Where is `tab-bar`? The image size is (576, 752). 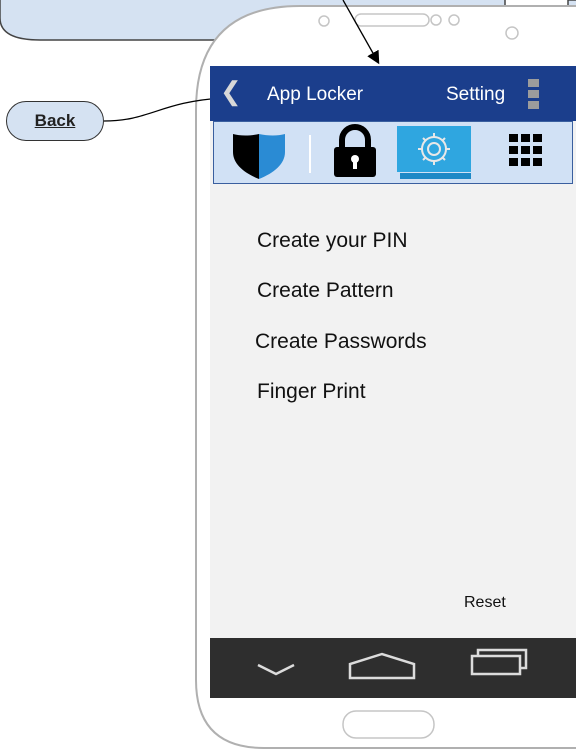 tab-bar is located at coordinates (393, 152).